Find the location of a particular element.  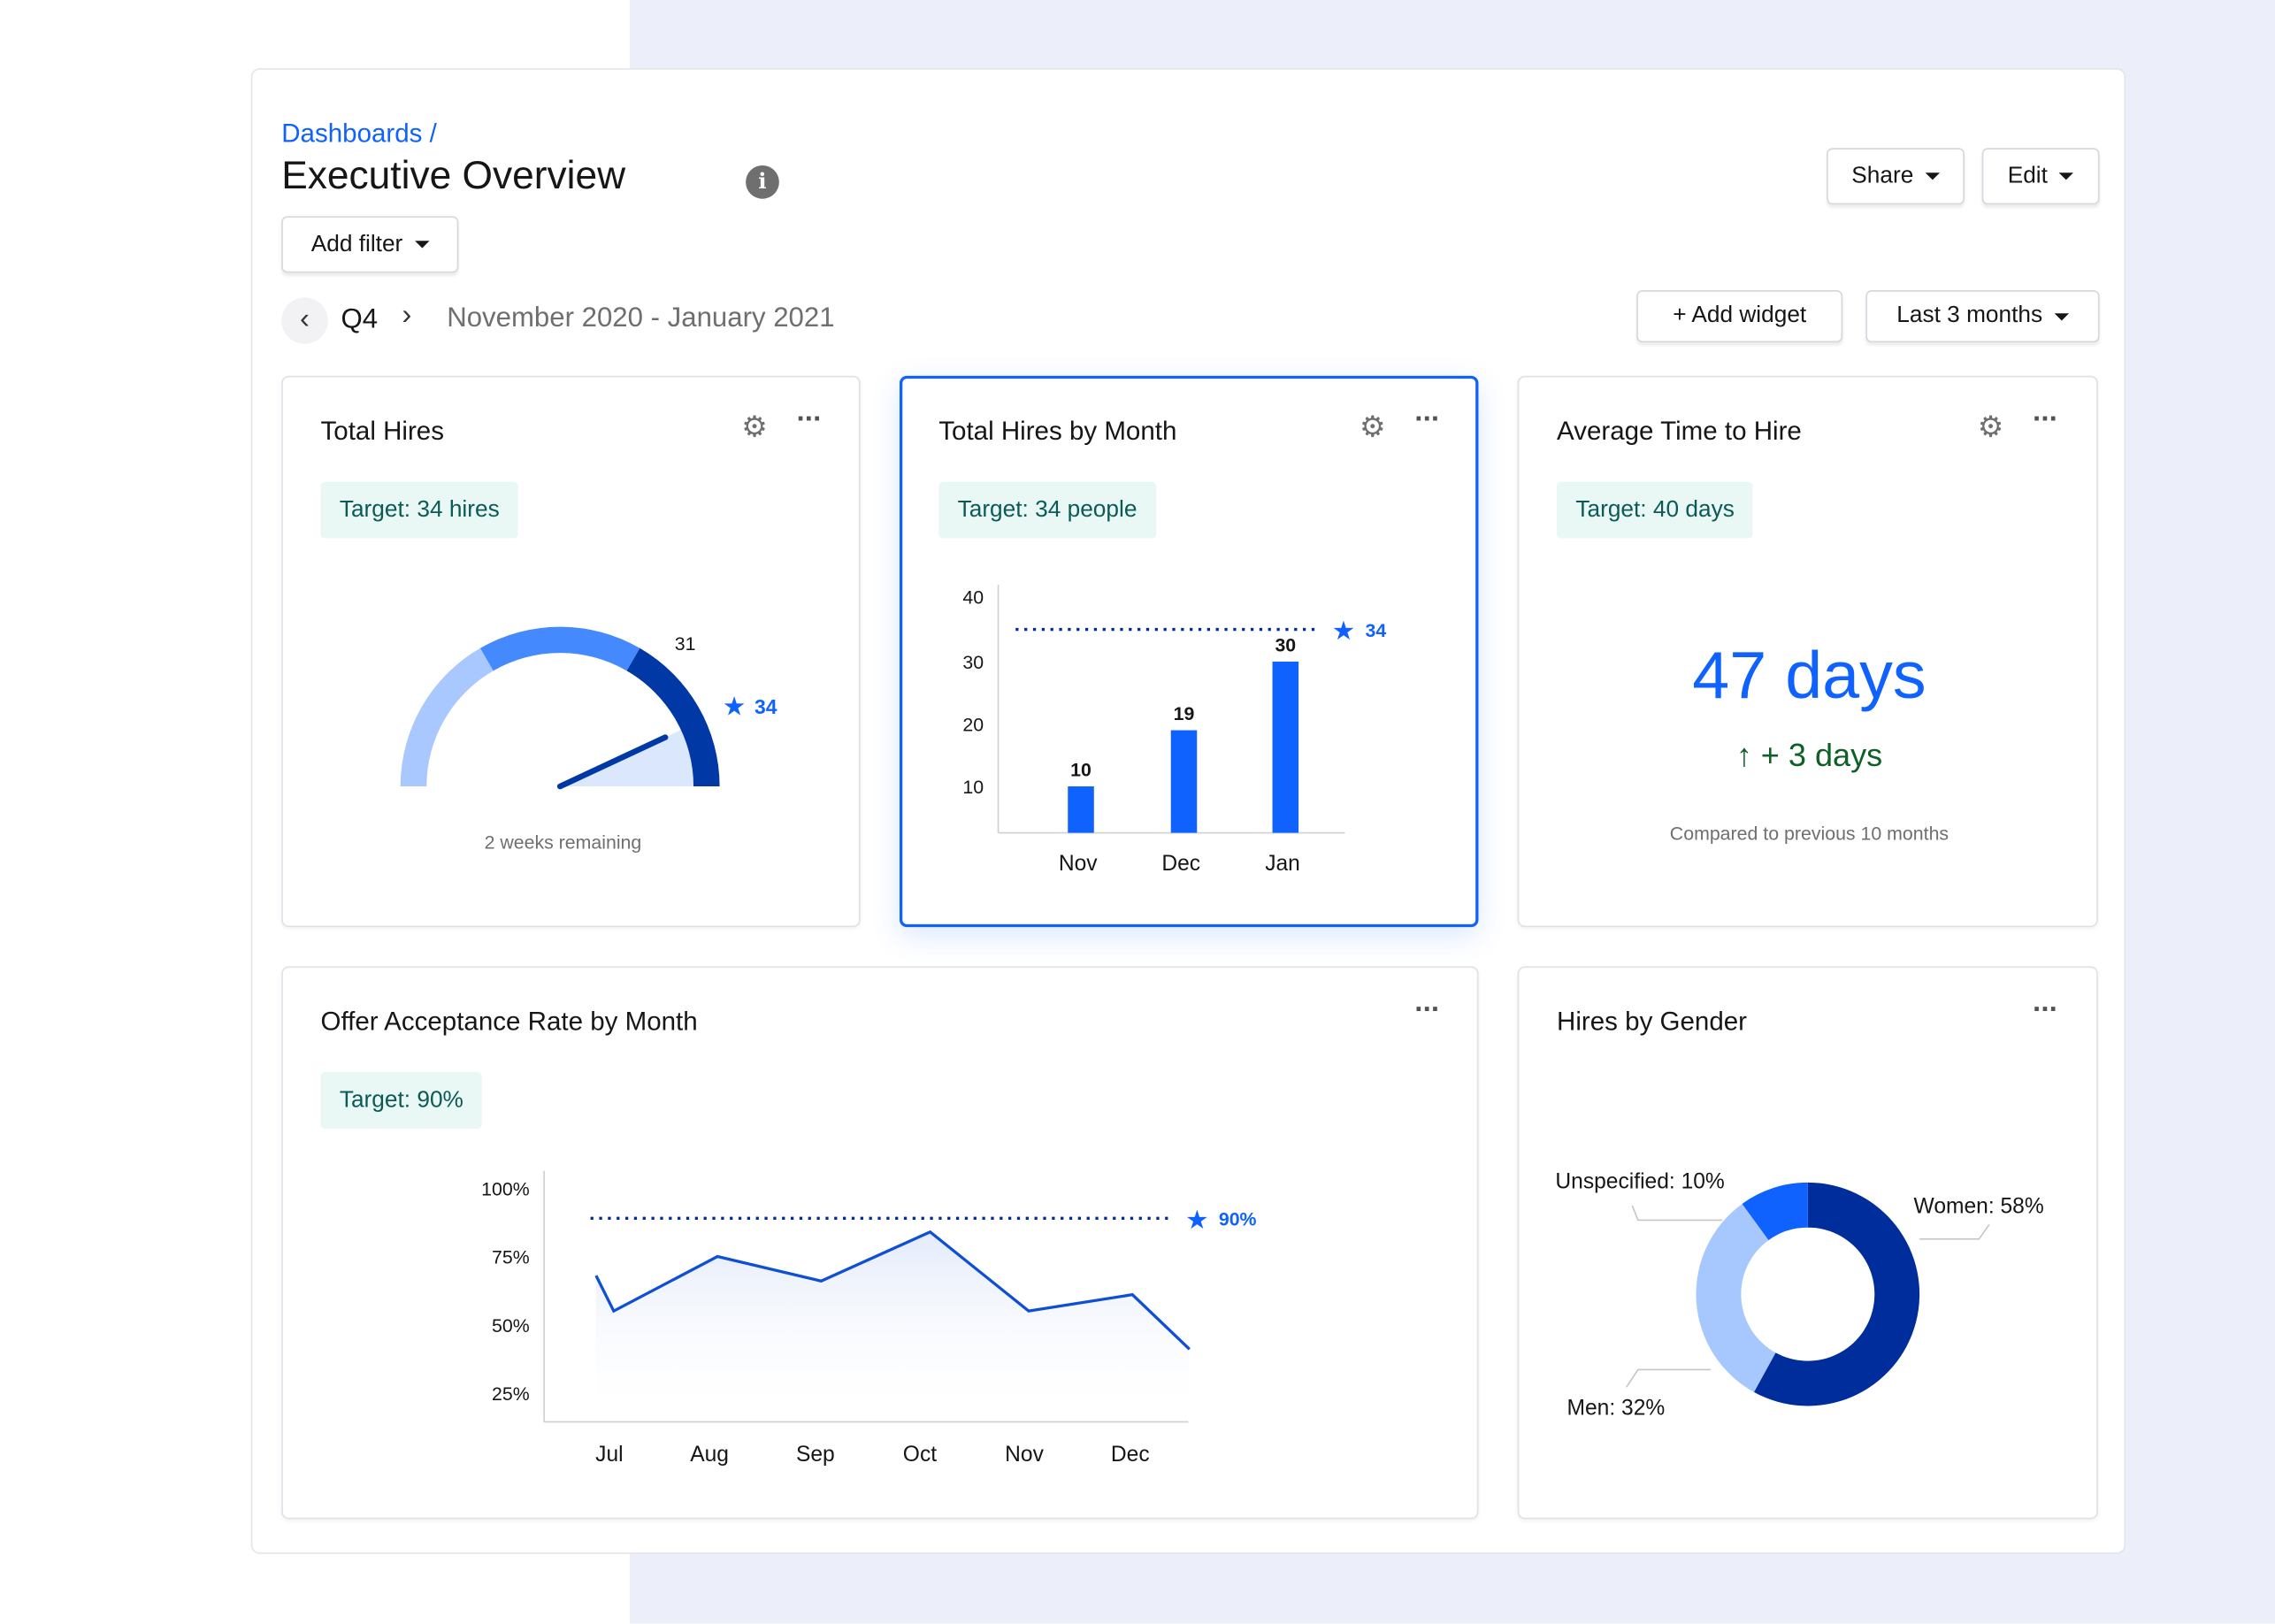

x-tick-label: Jan is located at coordinates (1282, 864).